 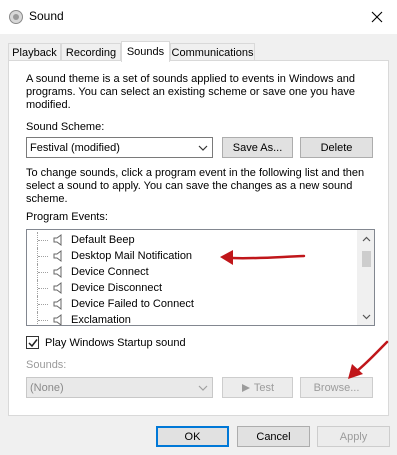 What do you see at coordinates (132, 304) in the screenshot?
I see `event-label: Device Failed to Connect` at bounding box center [132, 304].